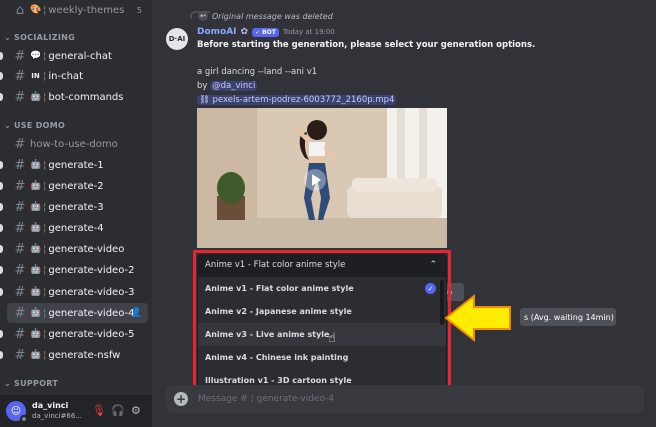 This screenshot has height=427, width=656. Describe the element at coordinates (20, 10) in the screenshot. I see `speech-icon: ⌂` at that location.